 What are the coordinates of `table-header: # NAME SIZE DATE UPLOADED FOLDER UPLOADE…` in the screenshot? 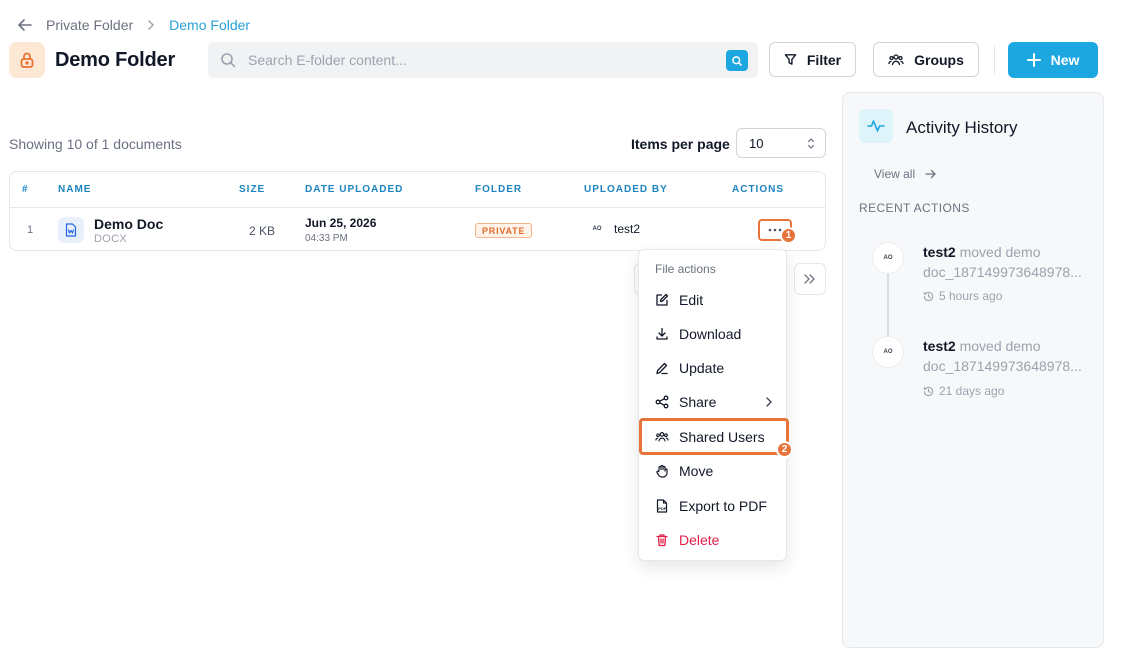 It's located at (417, 190).